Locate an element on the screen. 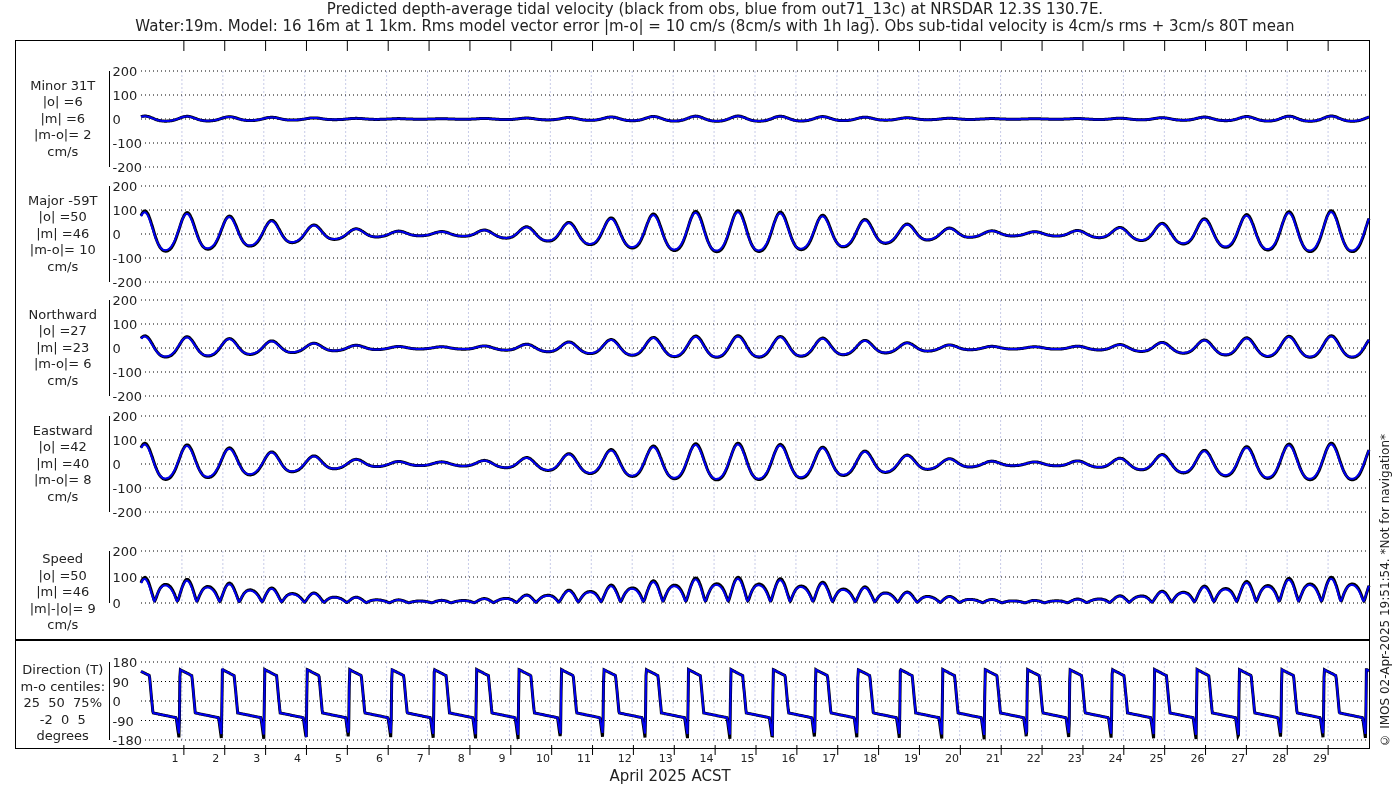  panel-label-line: m-o centiles: is located at coordinates (62, 686).